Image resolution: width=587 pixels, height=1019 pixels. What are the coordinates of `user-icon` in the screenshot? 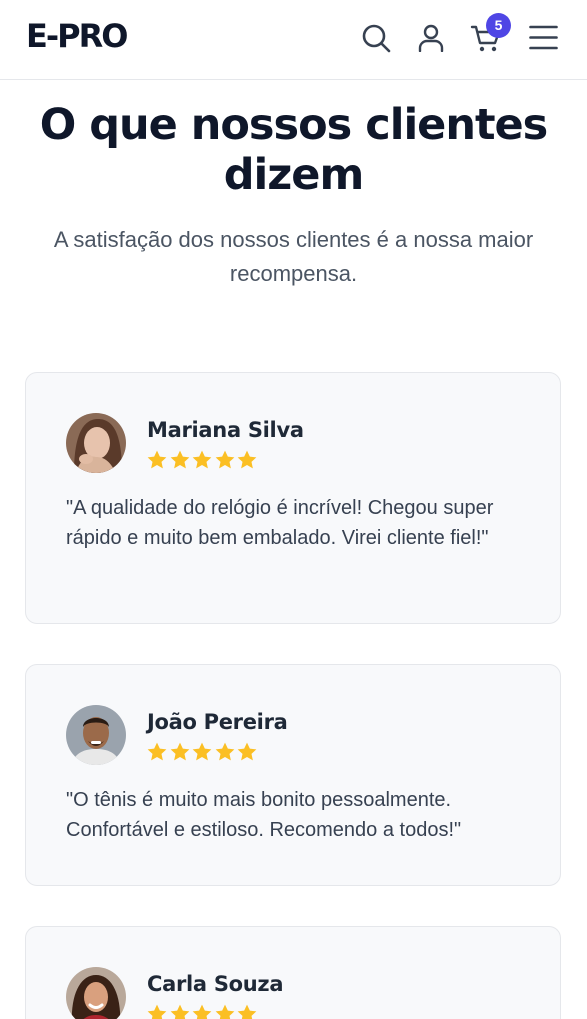 It's located at (431, 38).